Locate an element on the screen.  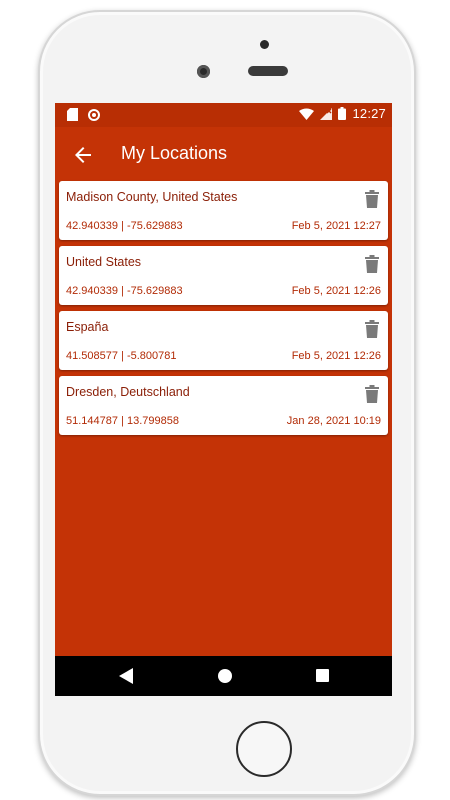
nav-recents-icon is located at coordinates (322, 675).